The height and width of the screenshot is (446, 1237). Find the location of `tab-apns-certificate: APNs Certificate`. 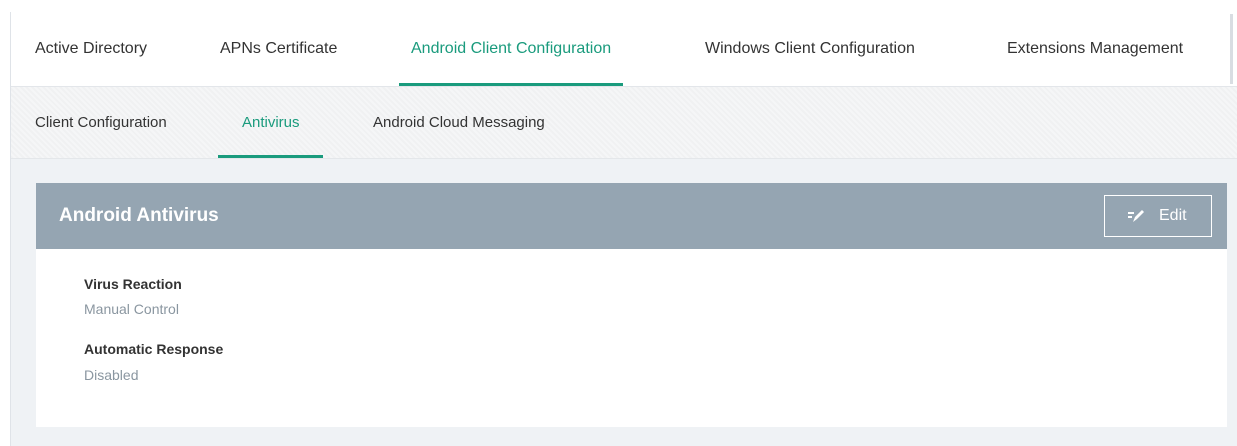

tab-apns-certificate: APNs Certificate is located at coordinates (278, 49).